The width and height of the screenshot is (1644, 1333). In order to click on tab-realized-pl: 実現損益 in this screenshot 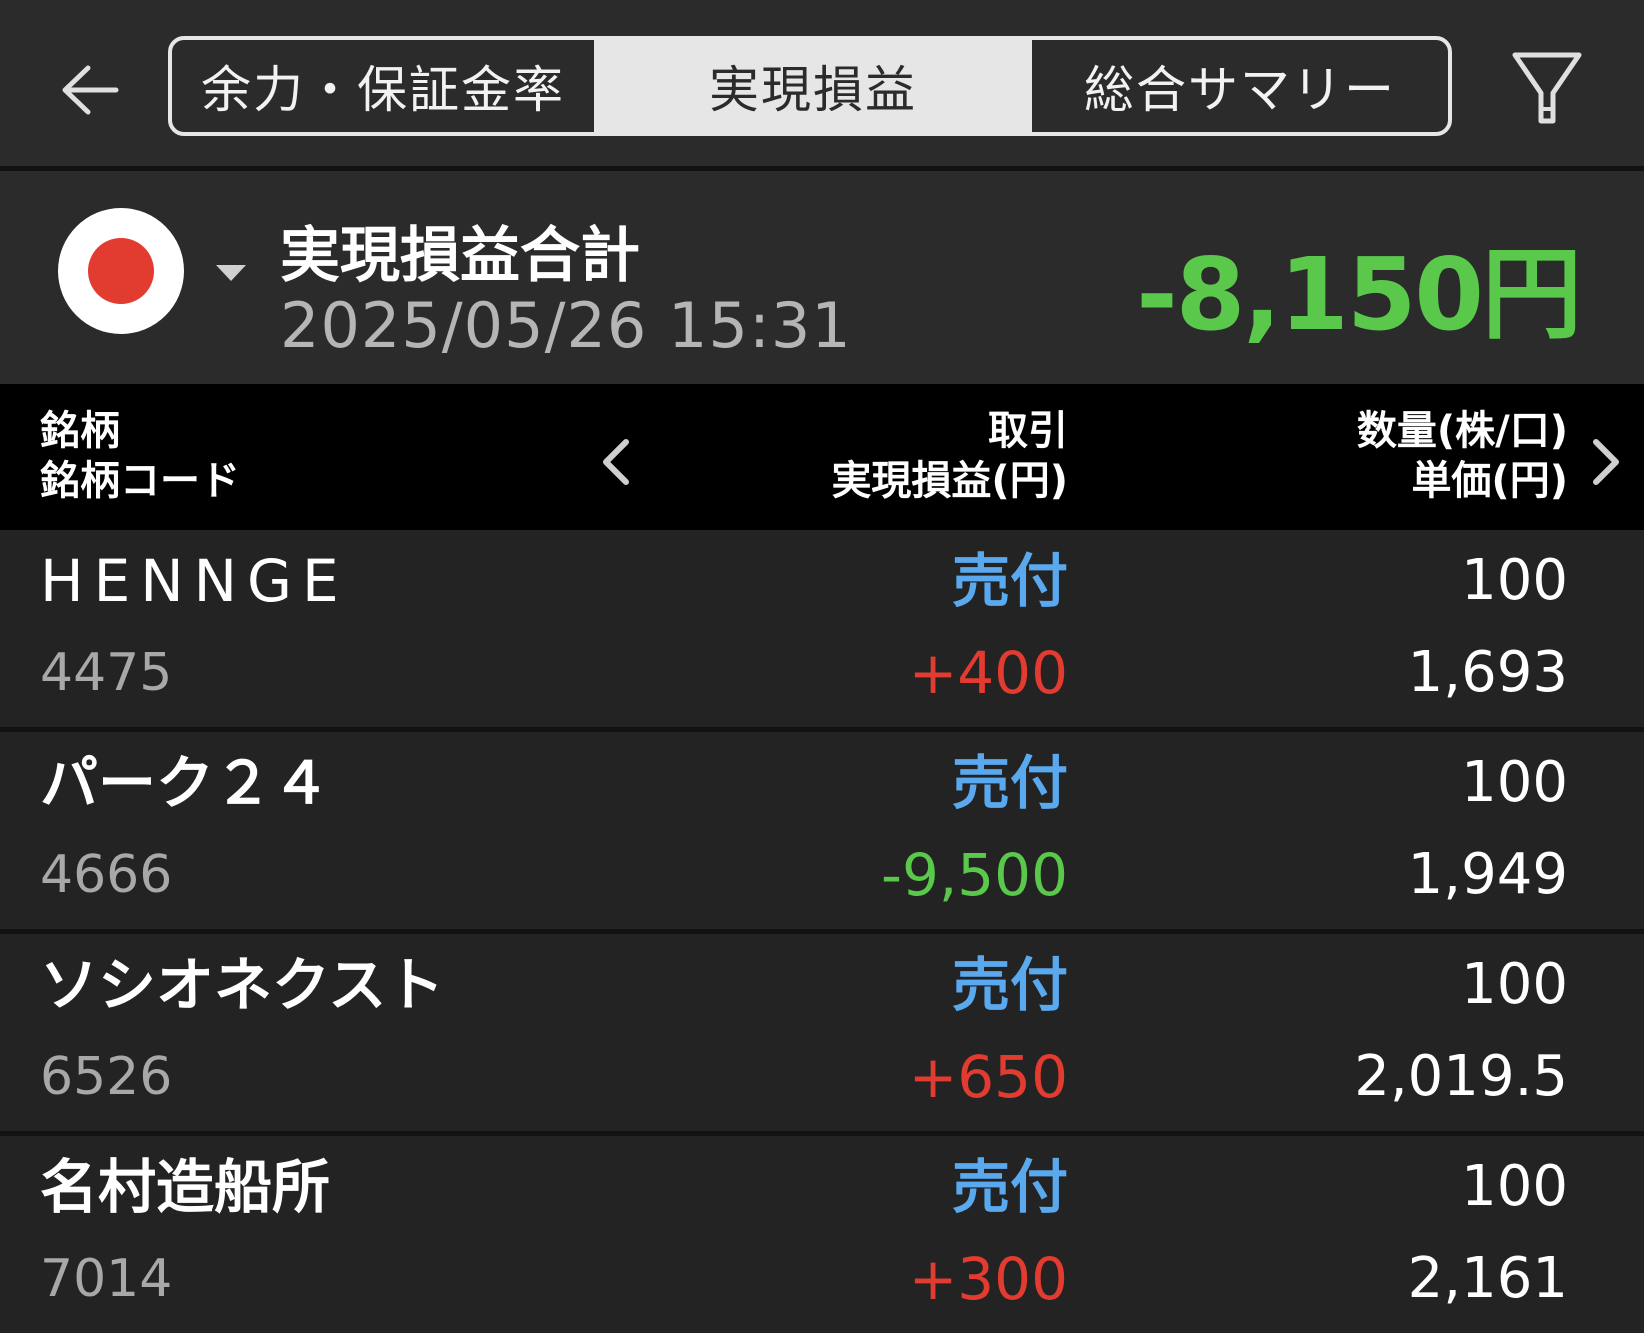, I will do `click(813, 86)`.